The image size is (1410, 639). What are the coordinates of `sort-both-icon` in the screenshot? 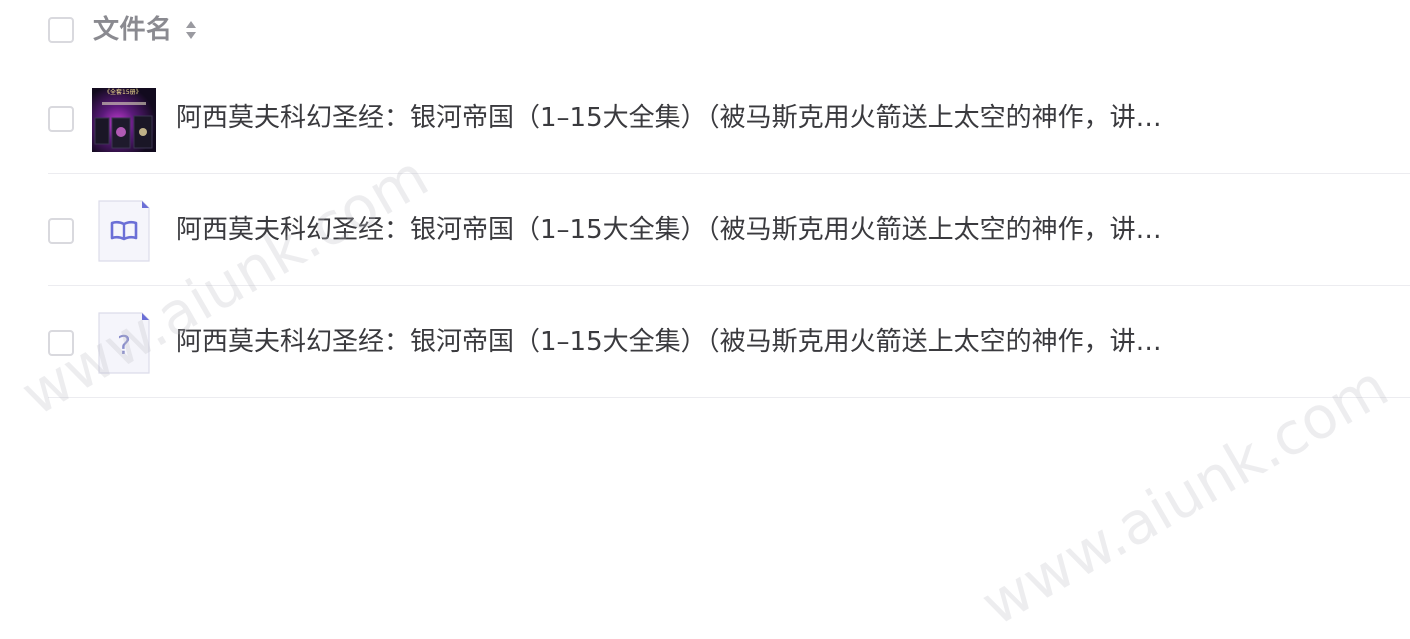 It's located at (191, 30).